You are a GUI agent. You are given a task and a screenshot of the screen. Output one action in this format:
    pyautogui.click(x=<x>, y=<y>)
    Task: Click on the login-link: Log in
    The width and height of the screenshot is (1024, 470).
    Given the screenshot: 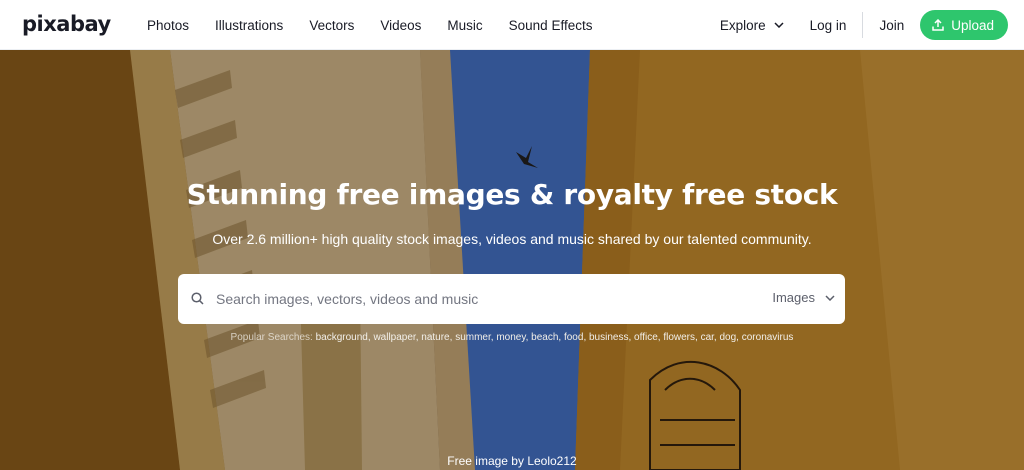 What is the action you would take?
    pyautogui.click(x=828, y=25)
    